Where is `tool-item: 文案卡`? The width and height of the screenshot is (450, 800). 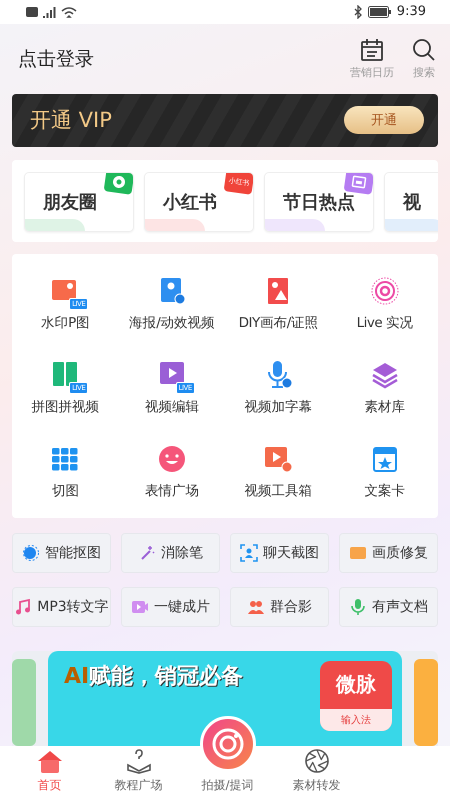
tool-item: 文案卡 is located at coordinates (385, 472).